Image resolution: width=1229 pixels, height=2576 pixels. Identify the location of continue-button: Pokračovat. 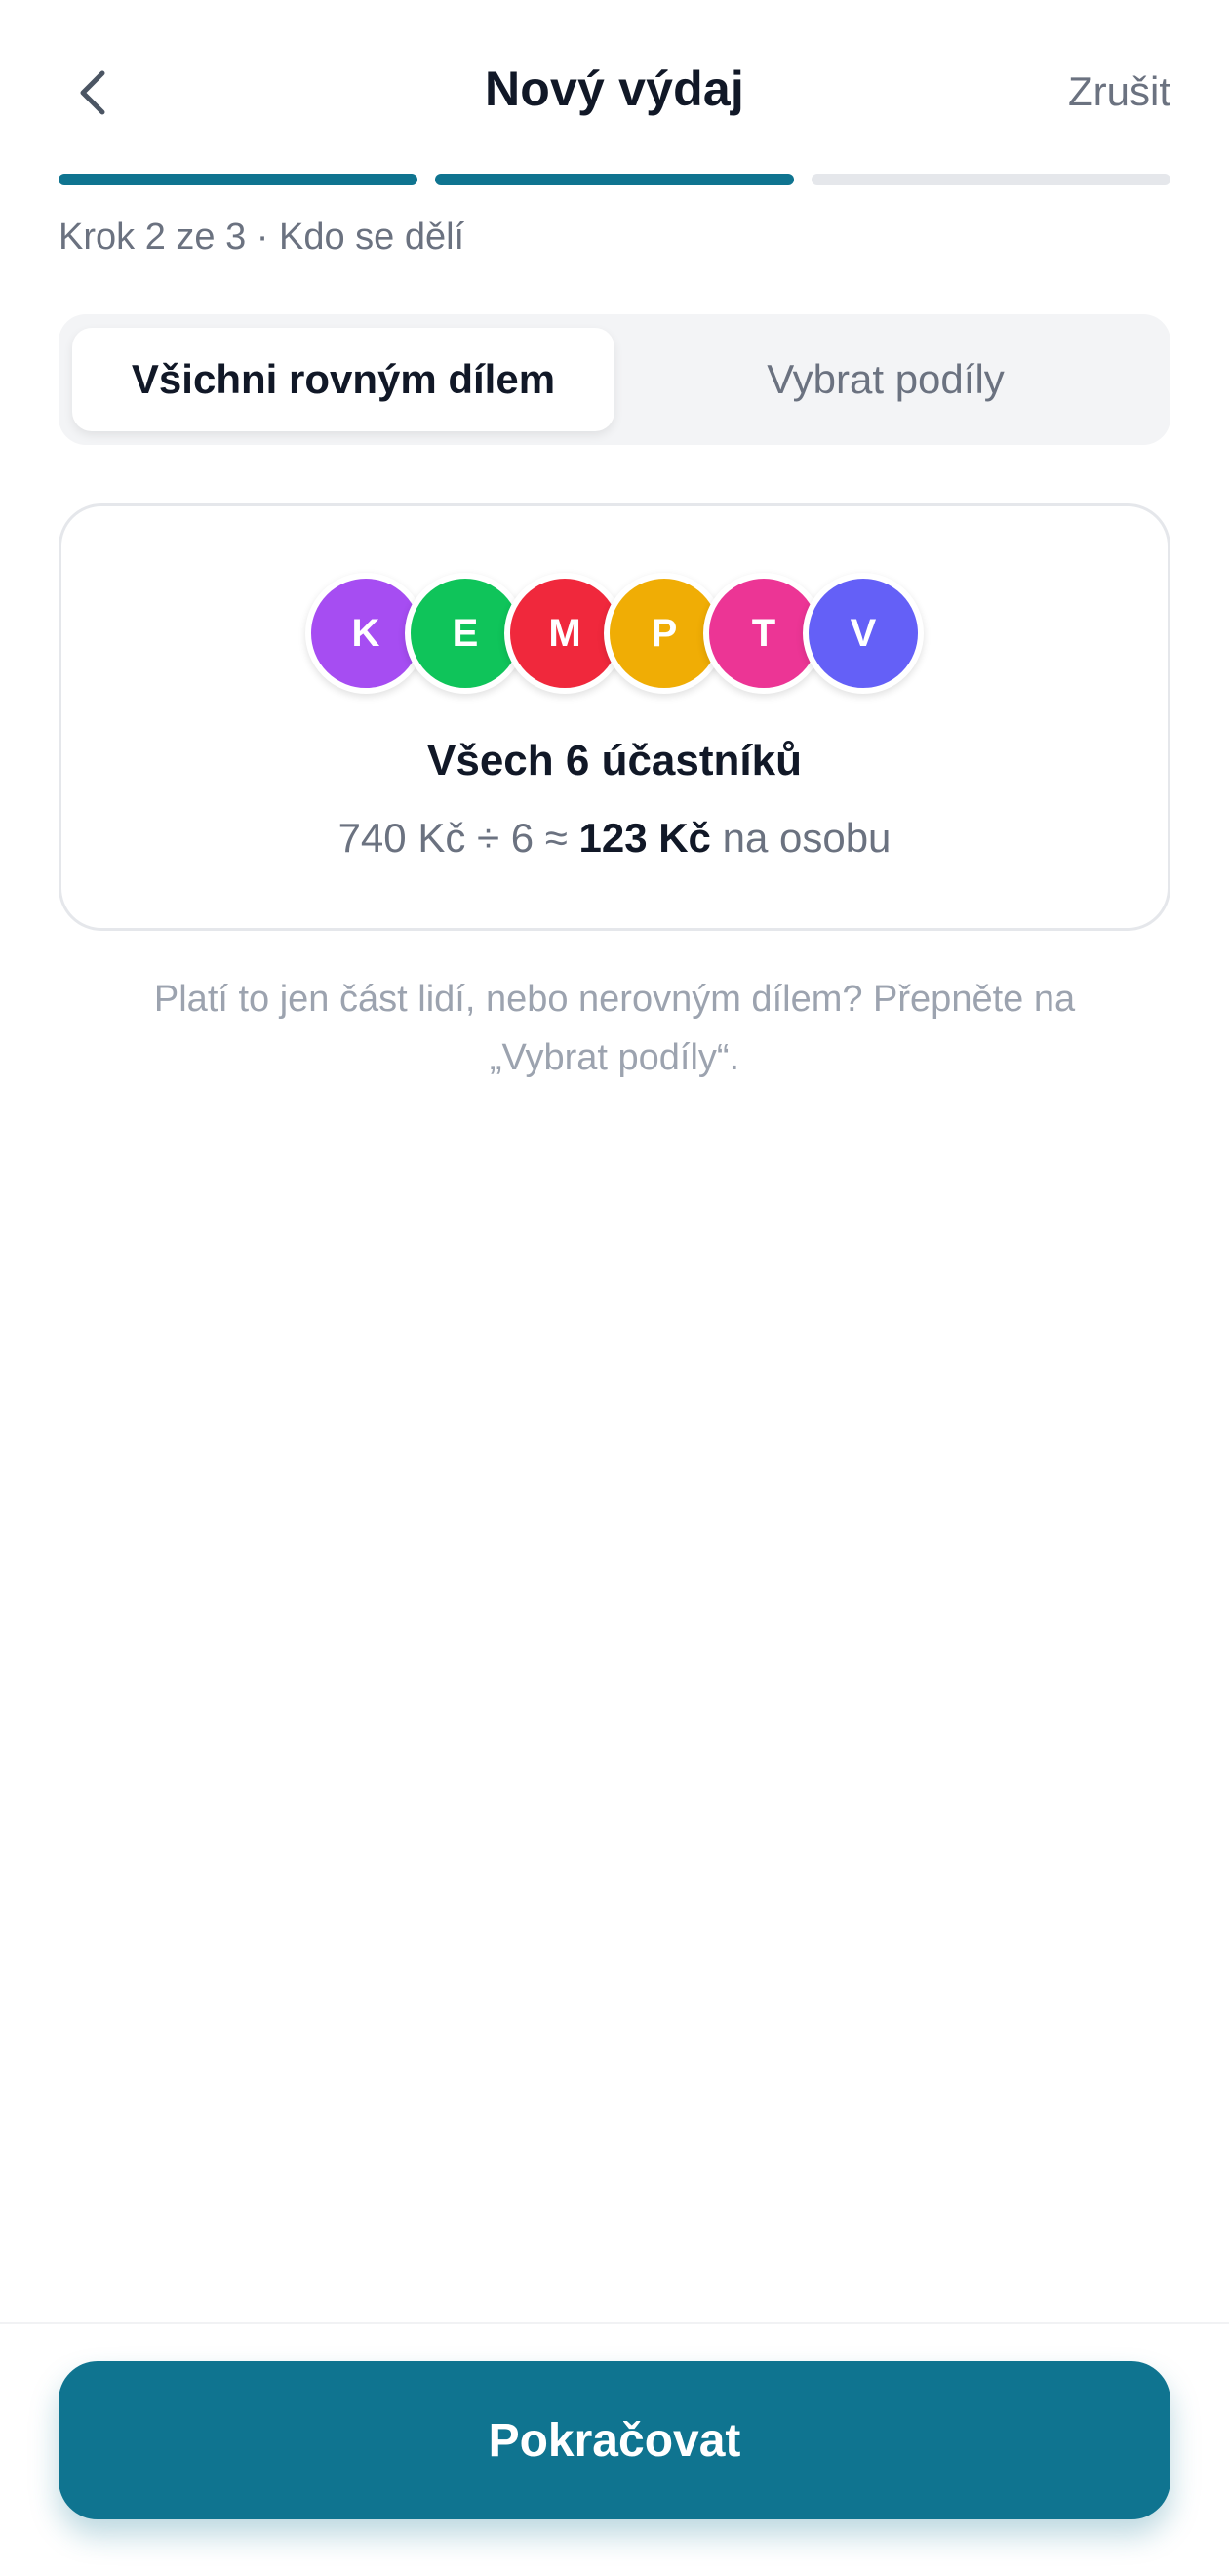
(614, 2440).